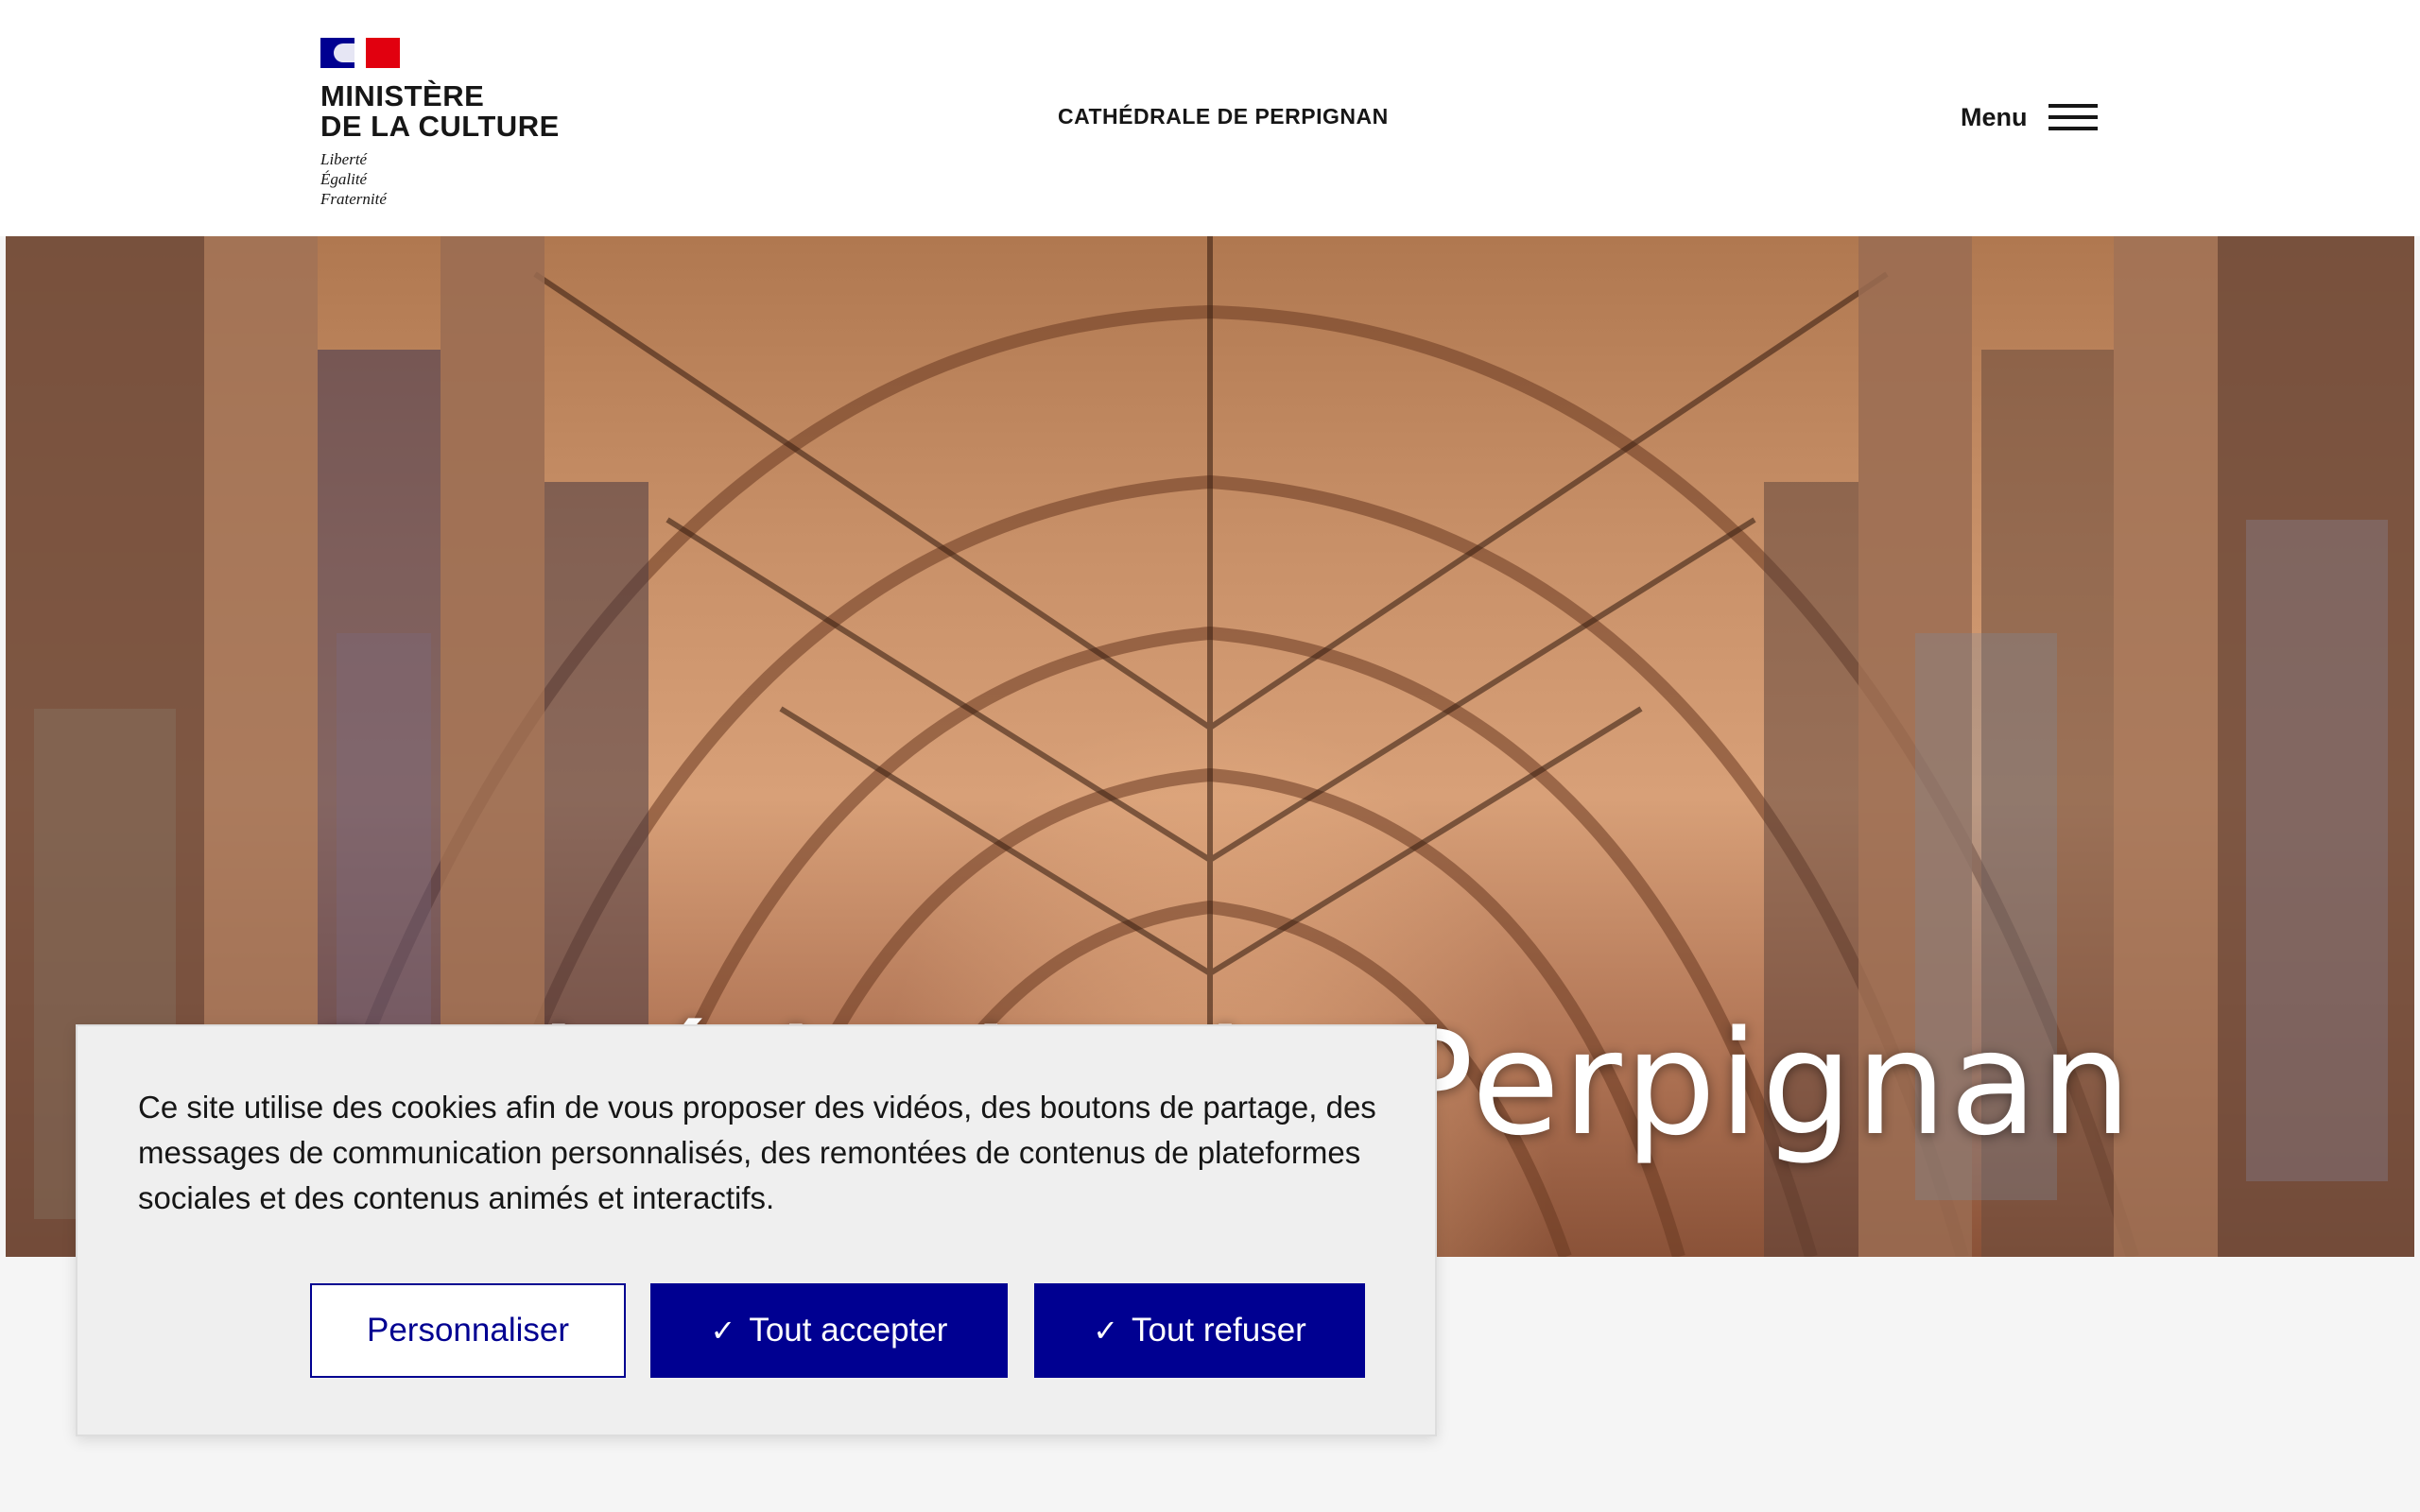  Describe the element at coordinates (440, 126) in the screenshot. I see `ministry-name-line2: DE LA CULTURE` at that location.